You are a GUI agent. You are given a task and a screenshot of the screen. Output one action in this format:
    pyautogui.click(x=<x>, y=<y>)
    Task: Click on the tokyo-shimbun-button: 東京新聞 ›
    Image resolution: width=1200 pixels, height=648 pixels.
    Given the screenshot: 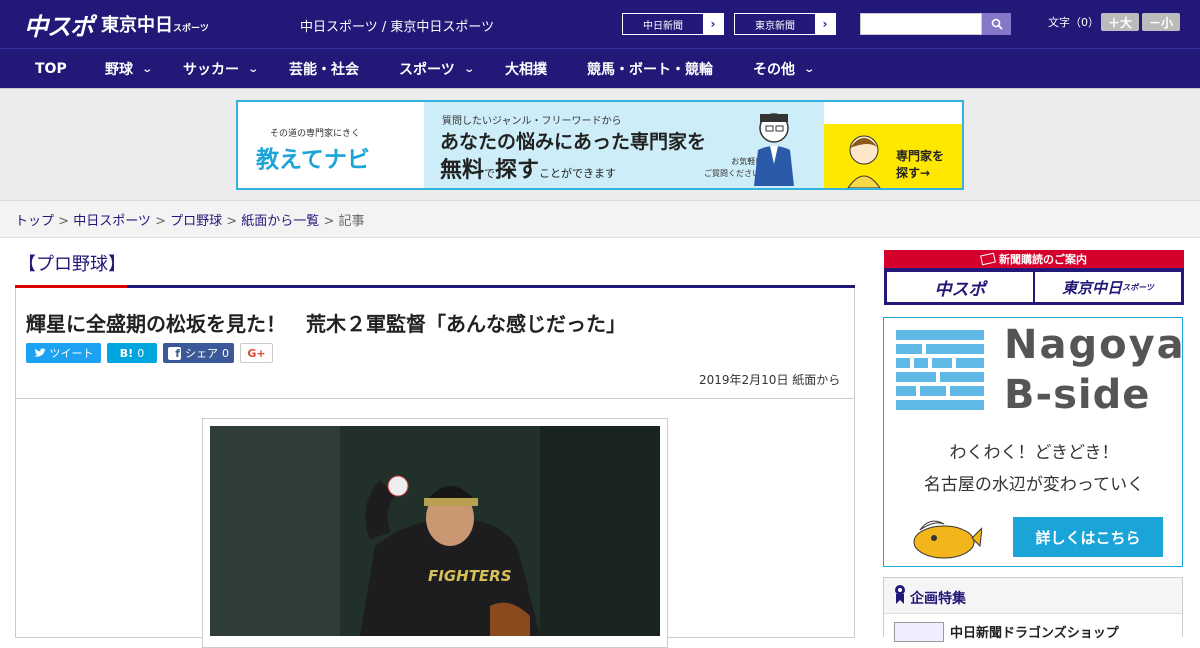 What is the action you would take?
    pyautogui.click(x=785, y=24)
    